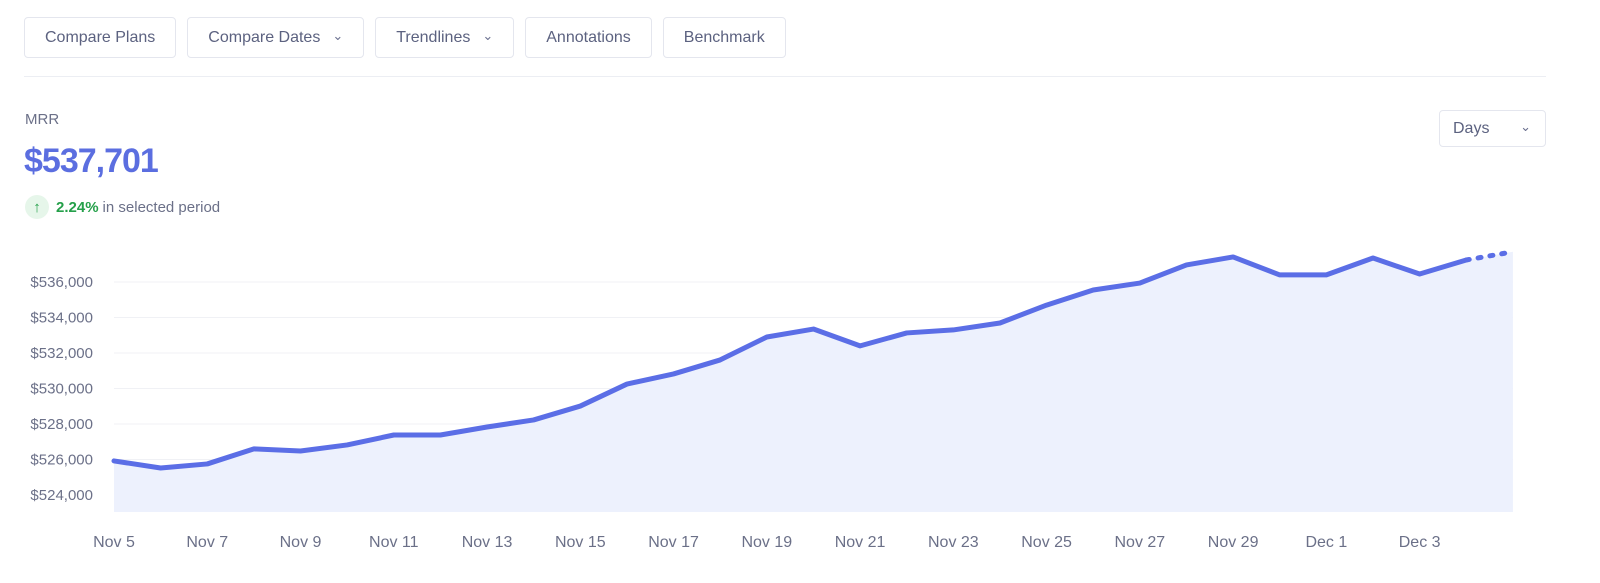 Image resolution: width=1600 pixels, height=583 pixels. What do you see at coordinates (433, 37) in the screenshot?
I see `toolbar-button-label: Trendlines` at bounding box center [433, 37].